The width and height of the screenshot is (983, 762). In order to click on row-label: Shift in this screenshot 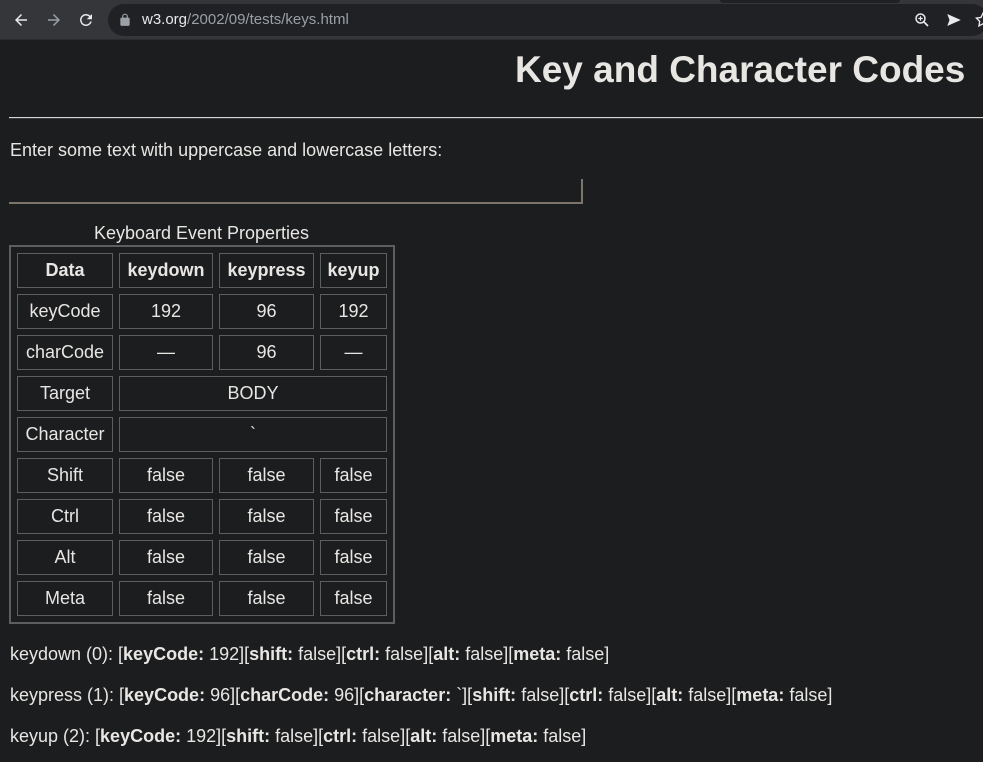, I will do `click(65, 475)`.